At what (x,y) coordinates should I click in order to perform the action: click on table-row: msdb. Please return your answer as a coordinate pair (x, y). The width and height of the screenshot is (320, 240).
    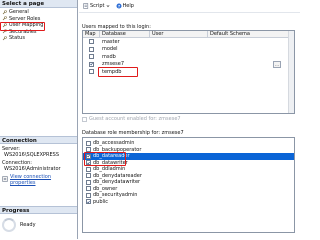
    Looking at the image, I should click on (188, 57).